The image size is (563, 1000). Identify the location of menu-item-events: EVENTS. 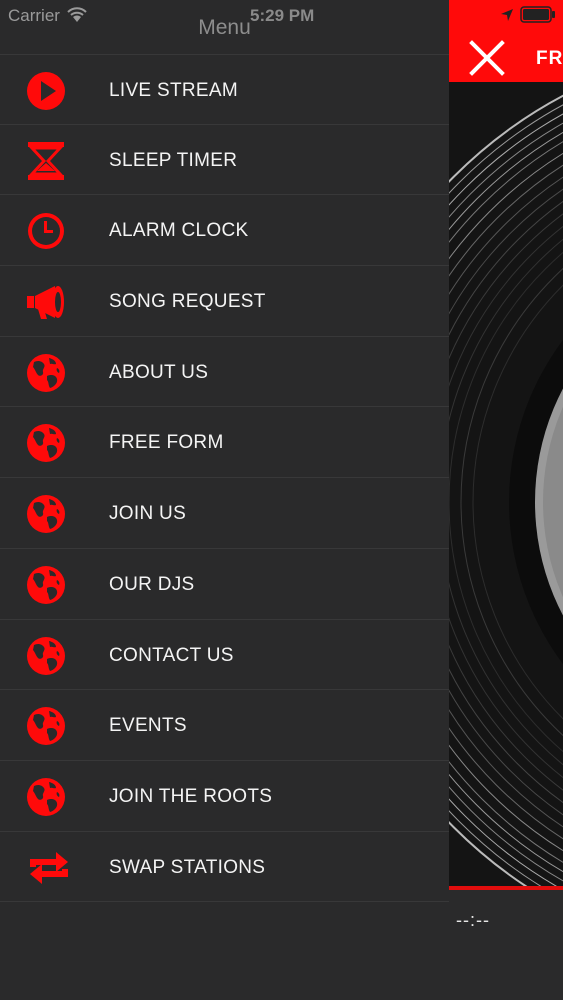
(224, 725).